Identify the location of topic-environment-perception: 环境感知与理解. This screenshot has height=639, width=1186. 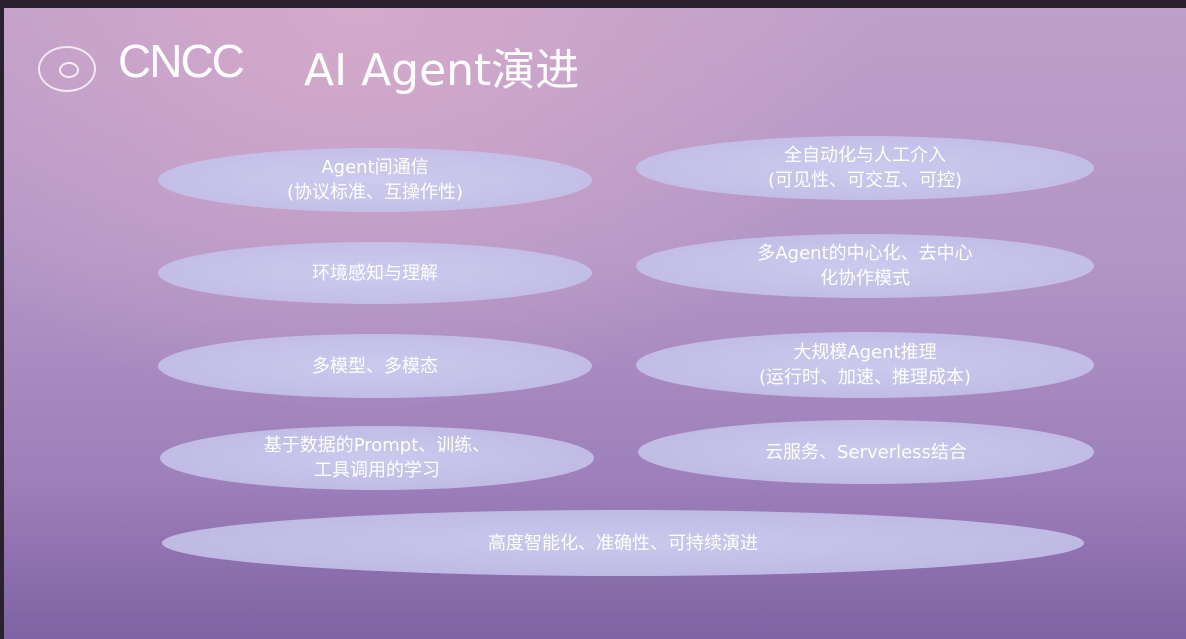
(375, 273).